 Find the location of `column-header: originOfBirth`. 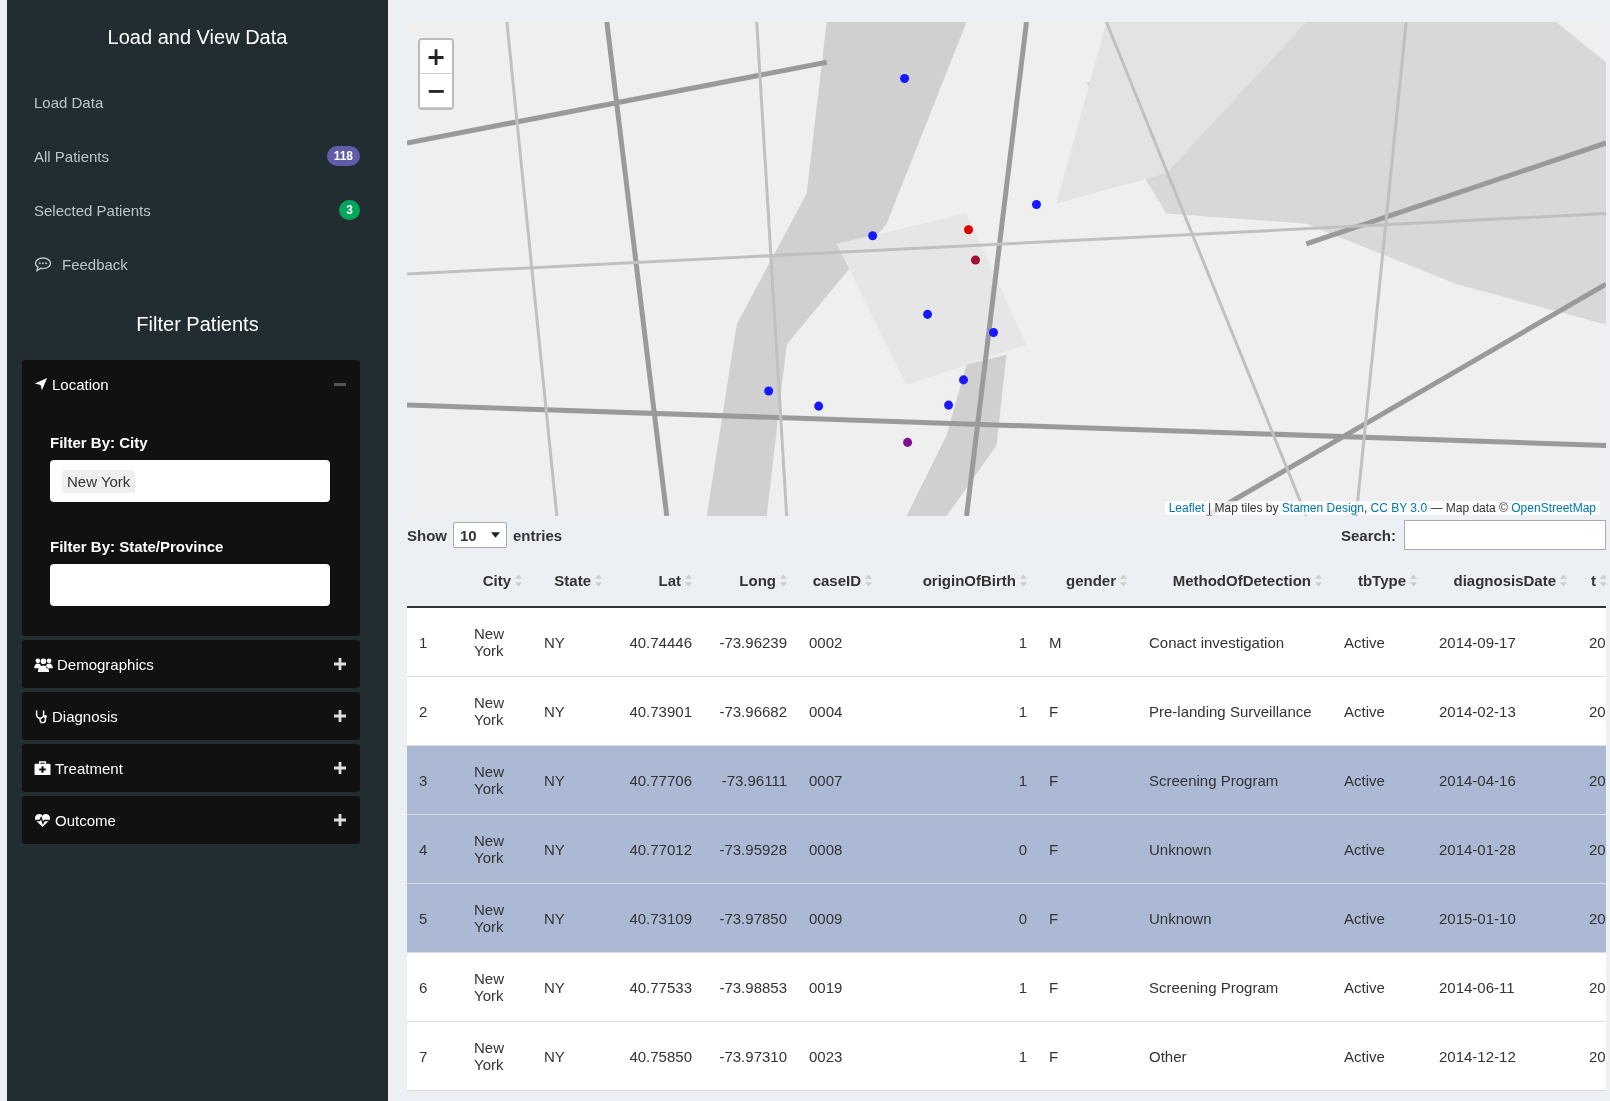

column-header: originOfBirth is located at coordinates (969, 580).